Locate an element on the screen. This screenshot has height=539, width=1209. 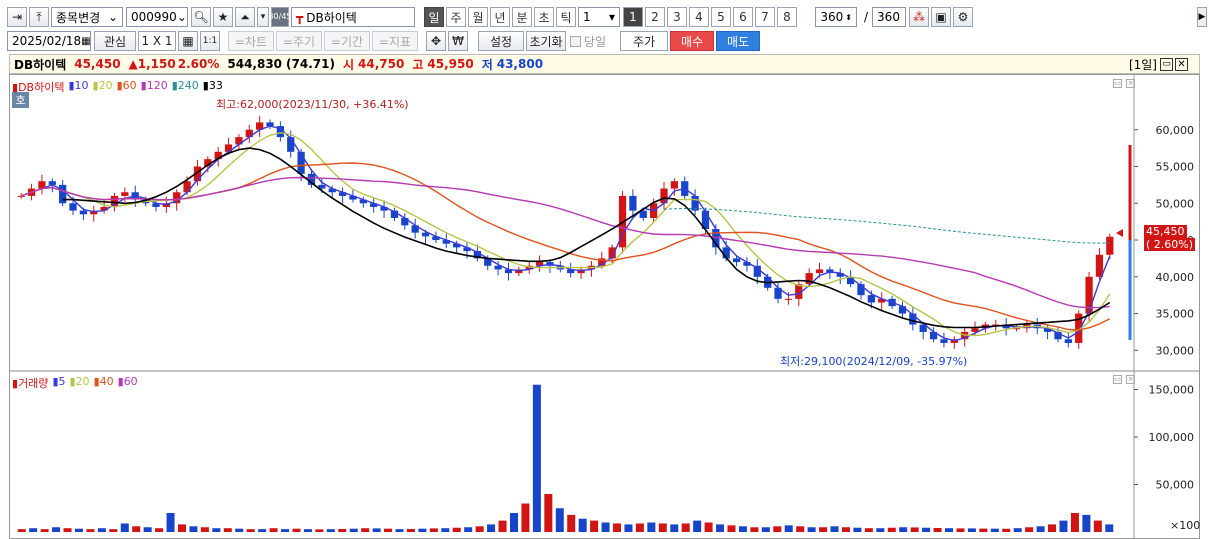
quote-badge: 호 is located at coordinates (20, 100).